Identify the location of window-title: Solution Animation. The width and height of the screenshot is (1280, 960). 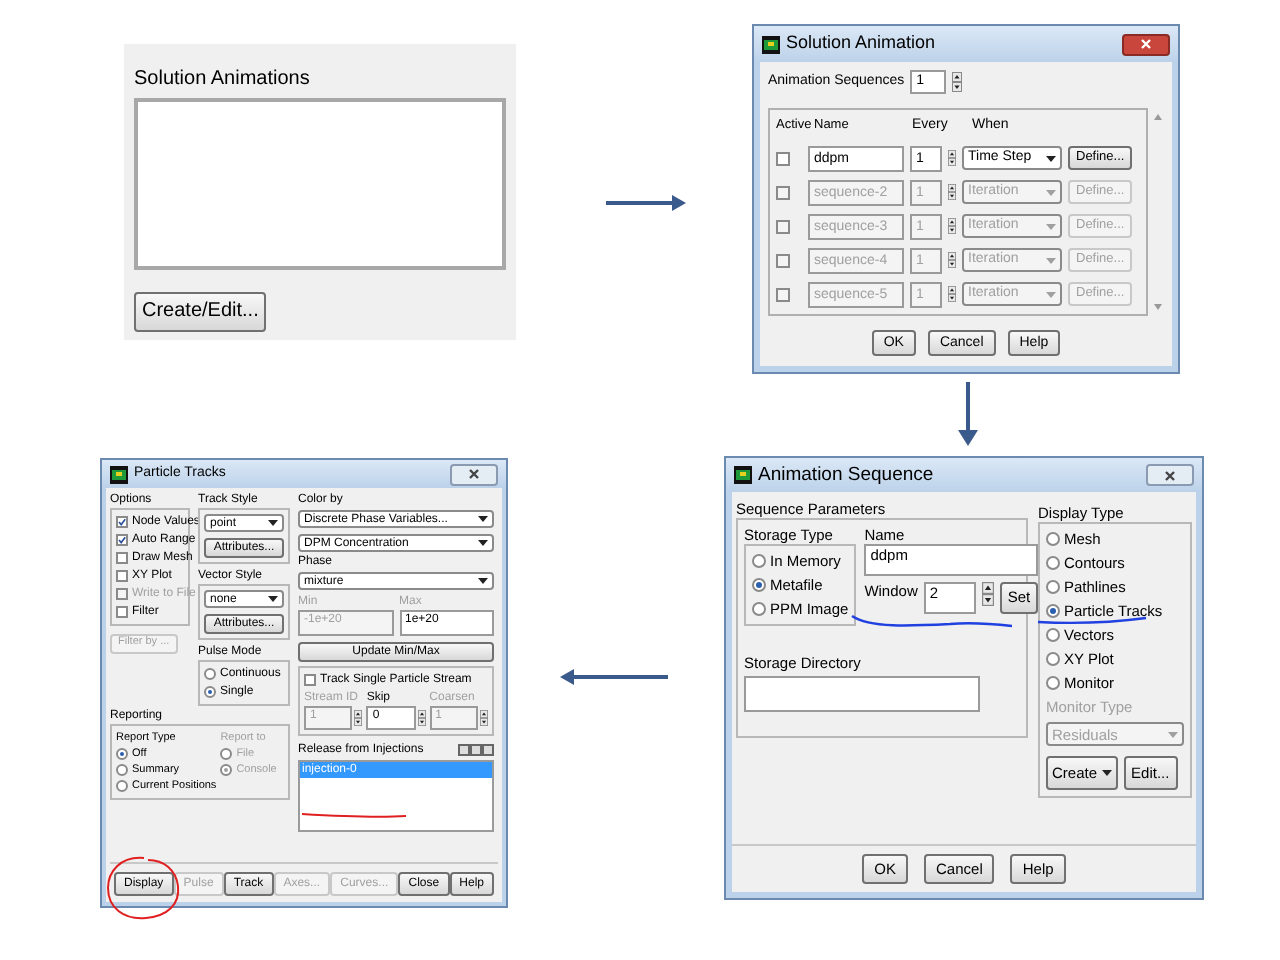
(861, 43).